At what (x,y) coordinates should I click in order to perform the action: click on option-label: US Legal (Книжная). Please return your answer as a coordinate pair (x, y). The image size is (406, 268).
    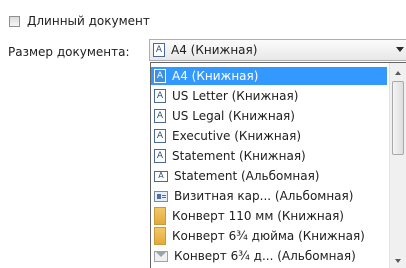
    Looking at the image, I should click on (233, 116).